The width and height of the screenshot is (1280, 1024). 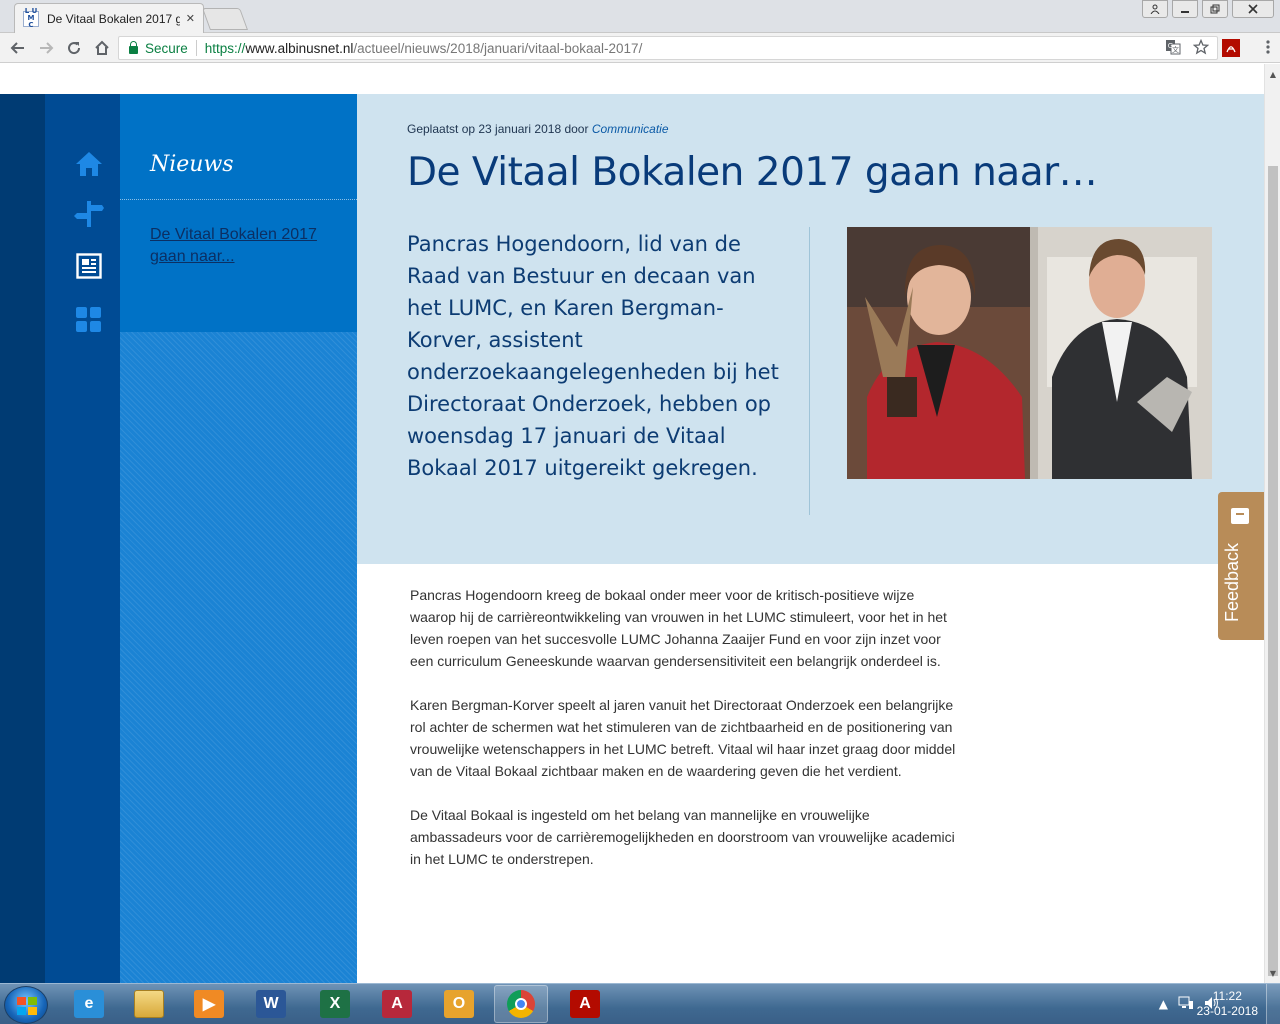 I want to click on url-host: www.albinusnet.nl, so click(x=299, y=48).